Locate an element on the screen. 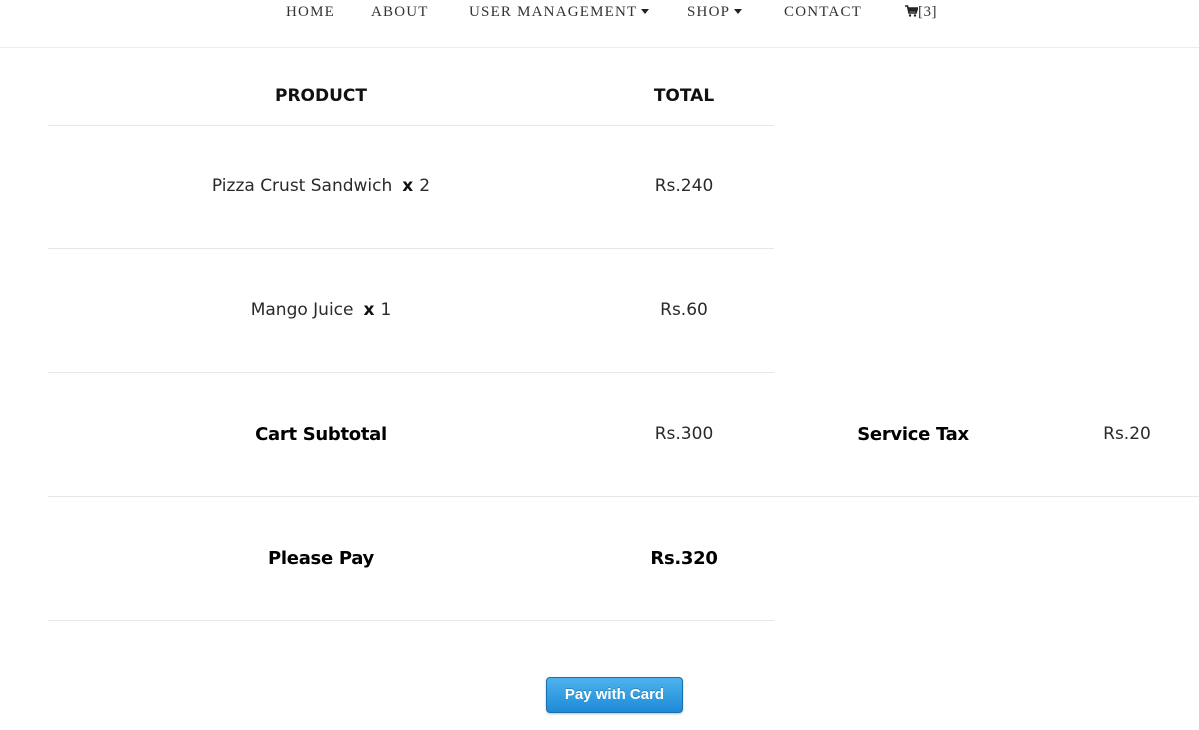 The image size is (1199, 730). pay-with-card-button: Pay with Card is located at coordinates (614, 695).